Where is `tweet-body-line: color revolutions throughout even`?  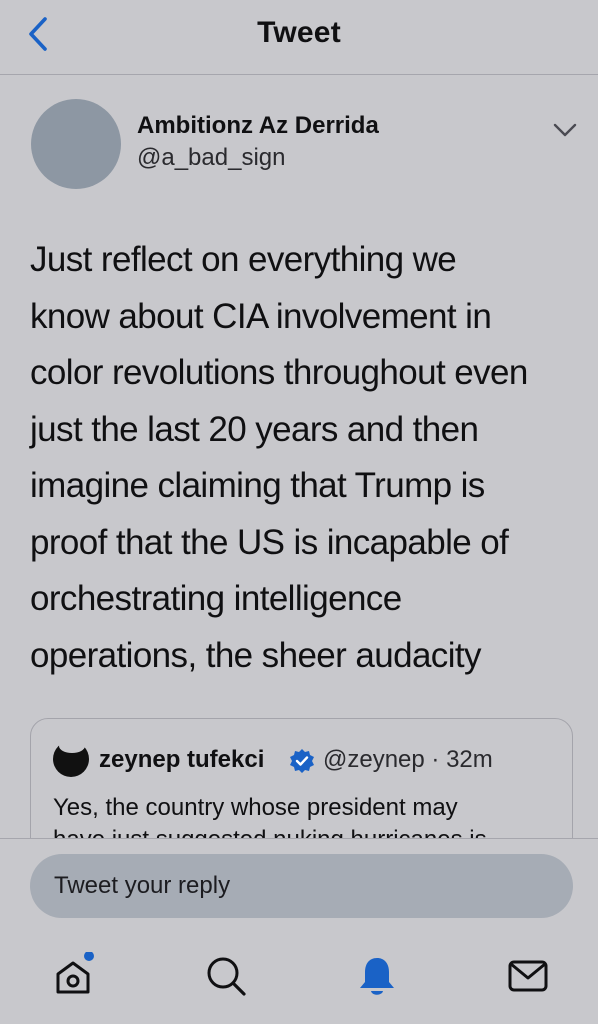
tweet-body-line: color revolutions throughout even is located at coordinates (279, 372).